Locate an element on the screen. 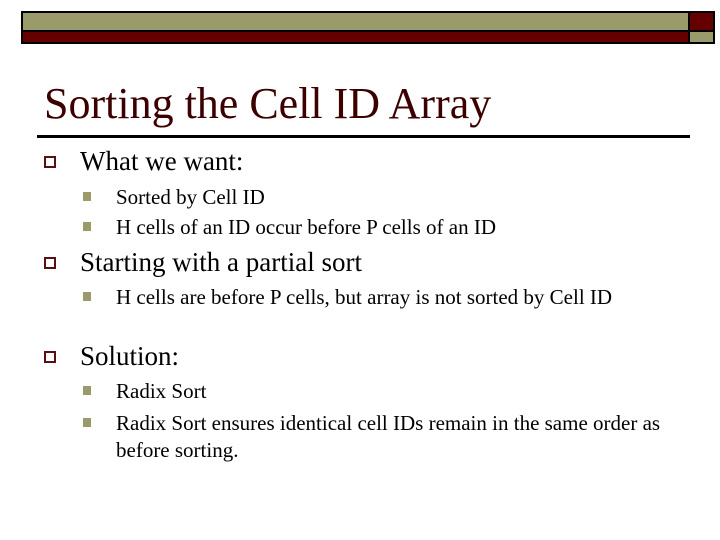  banner-olive-square is located at coordinates (701, 37).